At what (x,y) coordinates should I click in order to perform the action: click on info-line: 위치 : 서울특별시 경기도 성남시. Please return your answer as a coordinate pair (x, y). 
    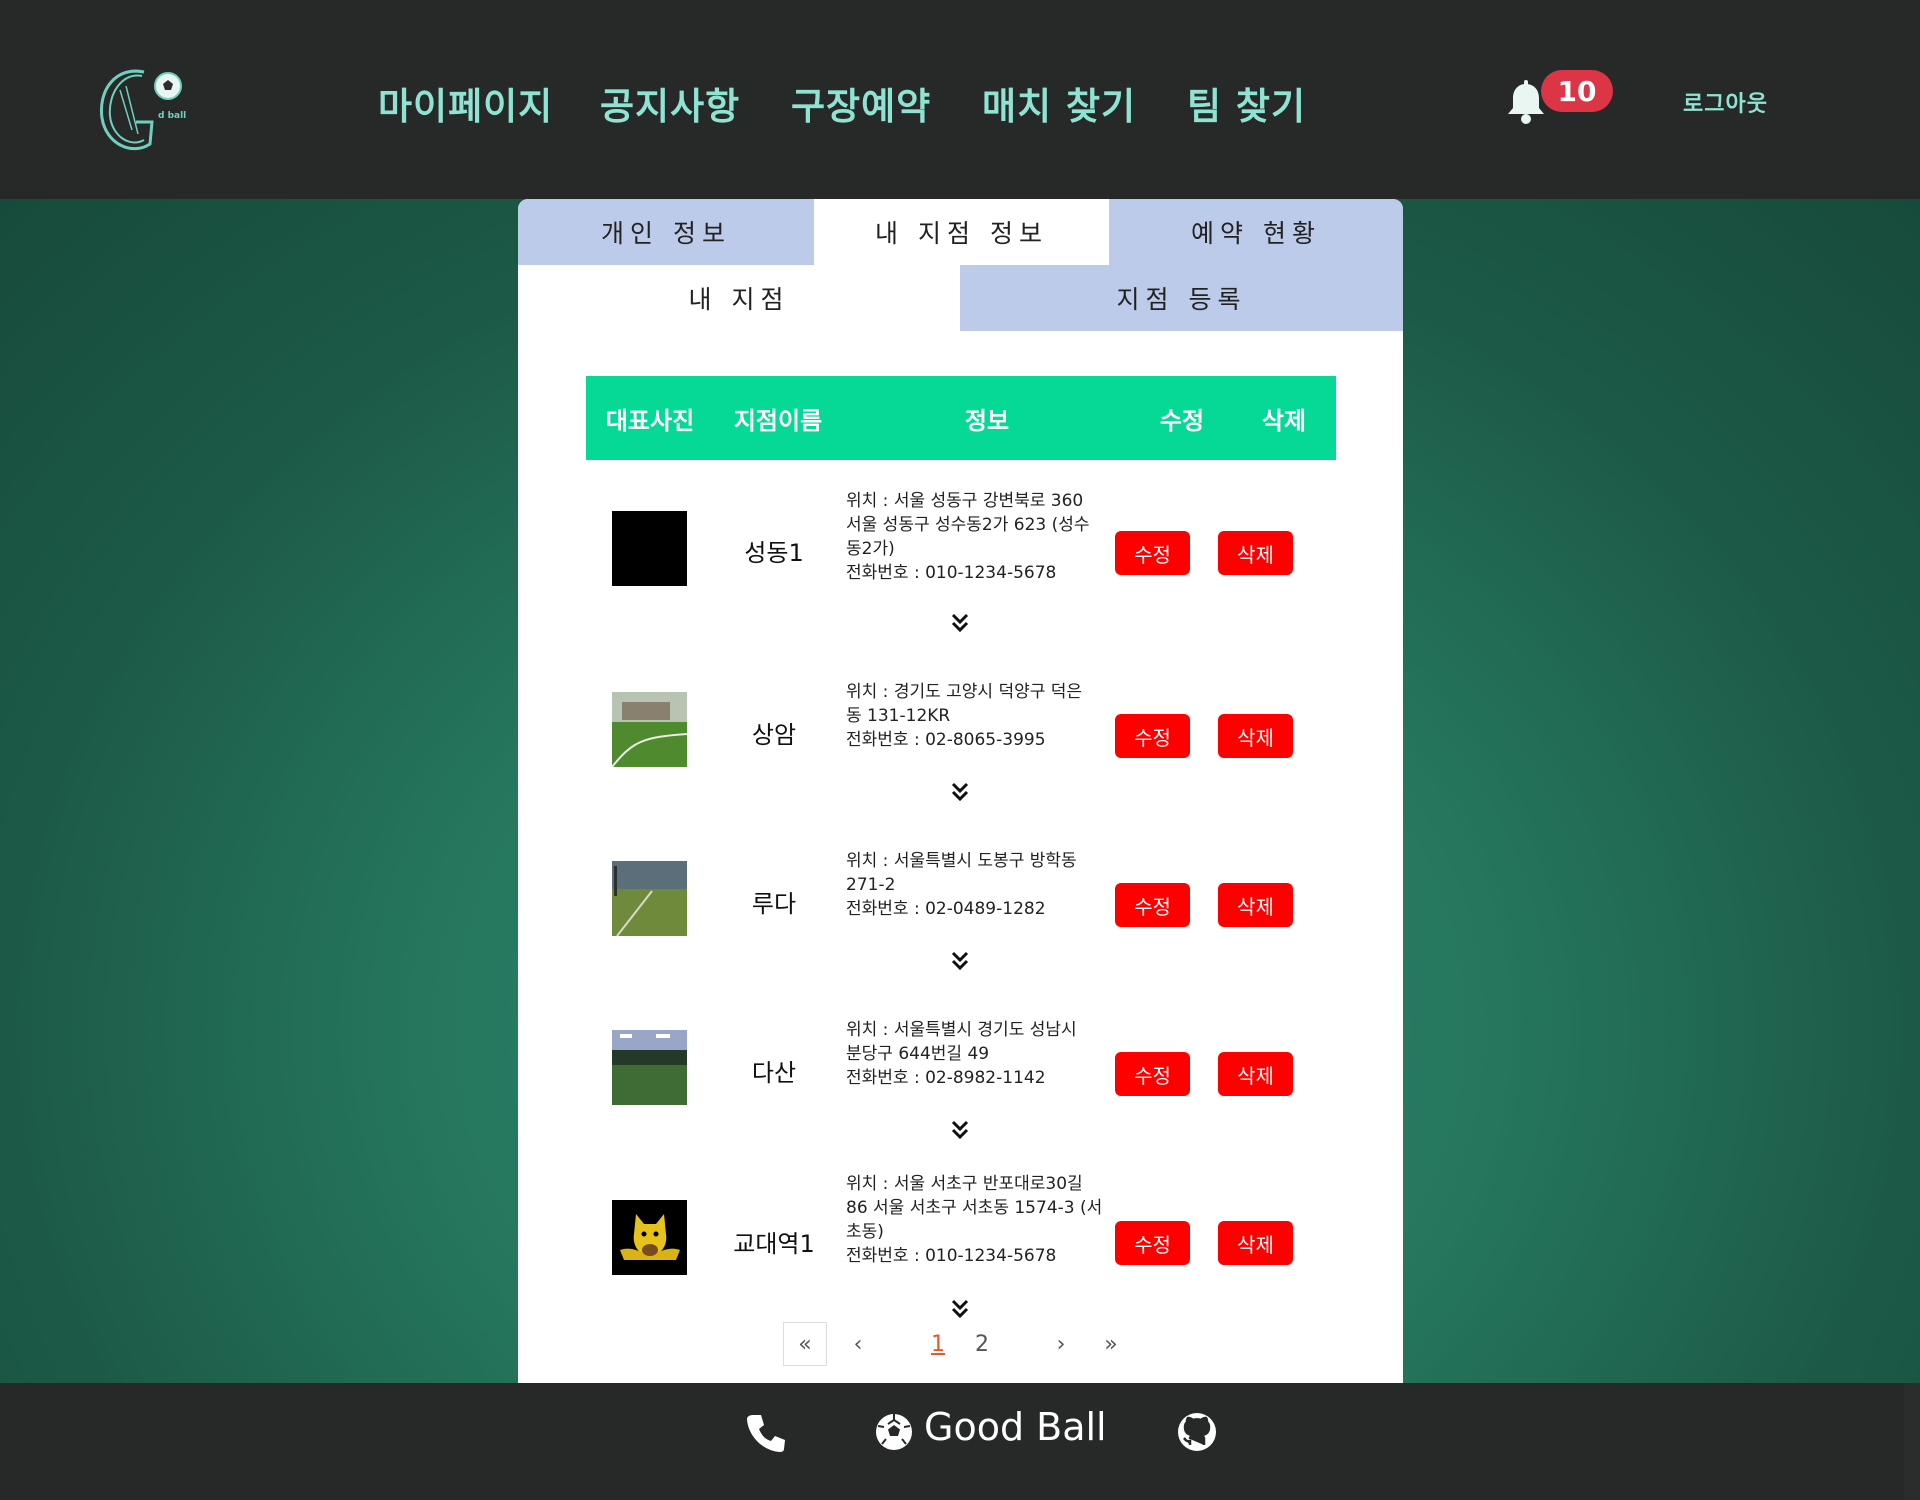
    Looking at the image, I should click on (961, 1030).